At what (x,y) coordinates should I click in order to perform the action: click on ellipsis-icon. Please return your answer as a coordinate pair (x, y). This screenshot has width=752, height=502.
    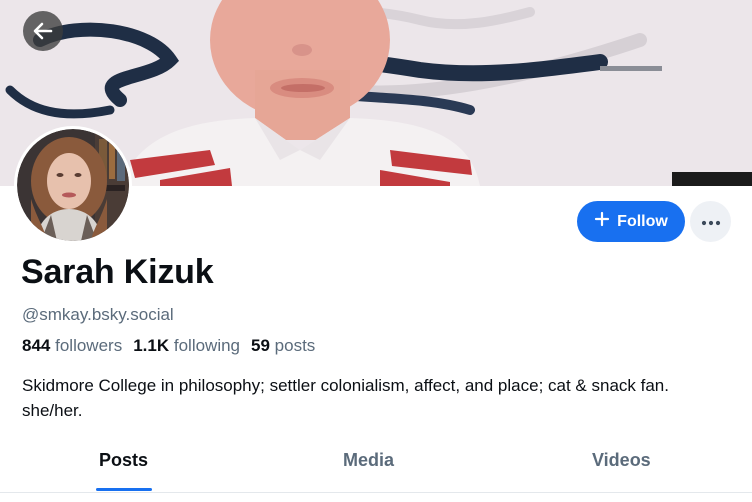
    Looking at the image, I should click on (711, 222).